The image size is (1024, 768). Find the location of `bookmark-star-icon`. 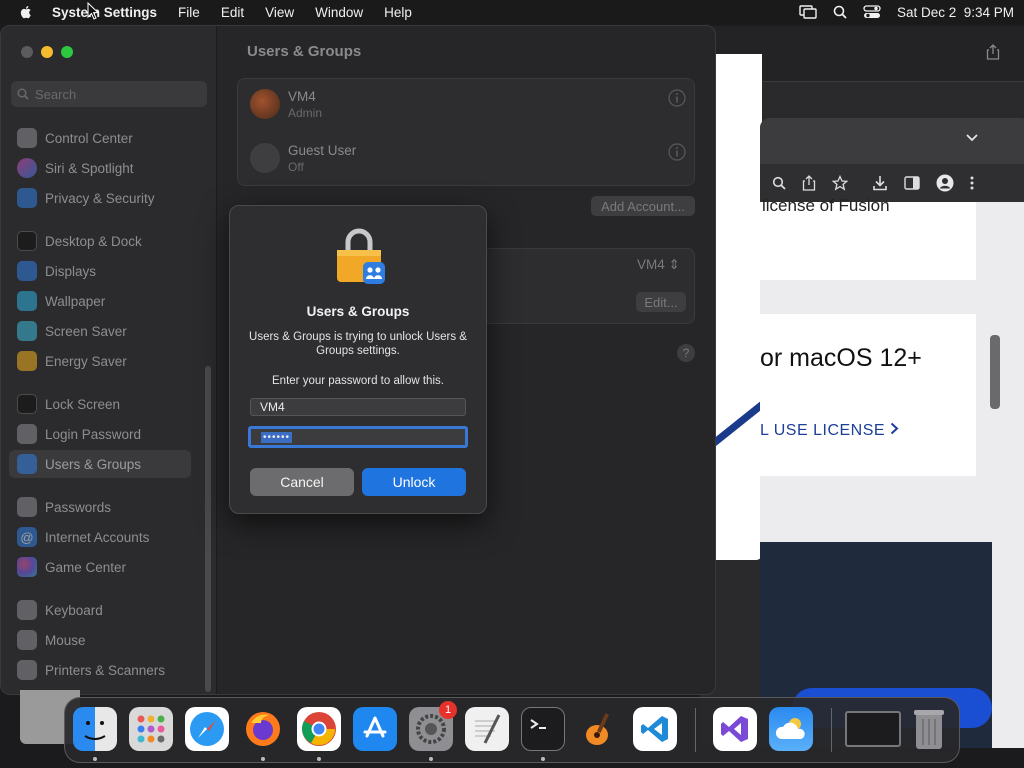

bookmark-star-icon is located at coordinates (840, 183).